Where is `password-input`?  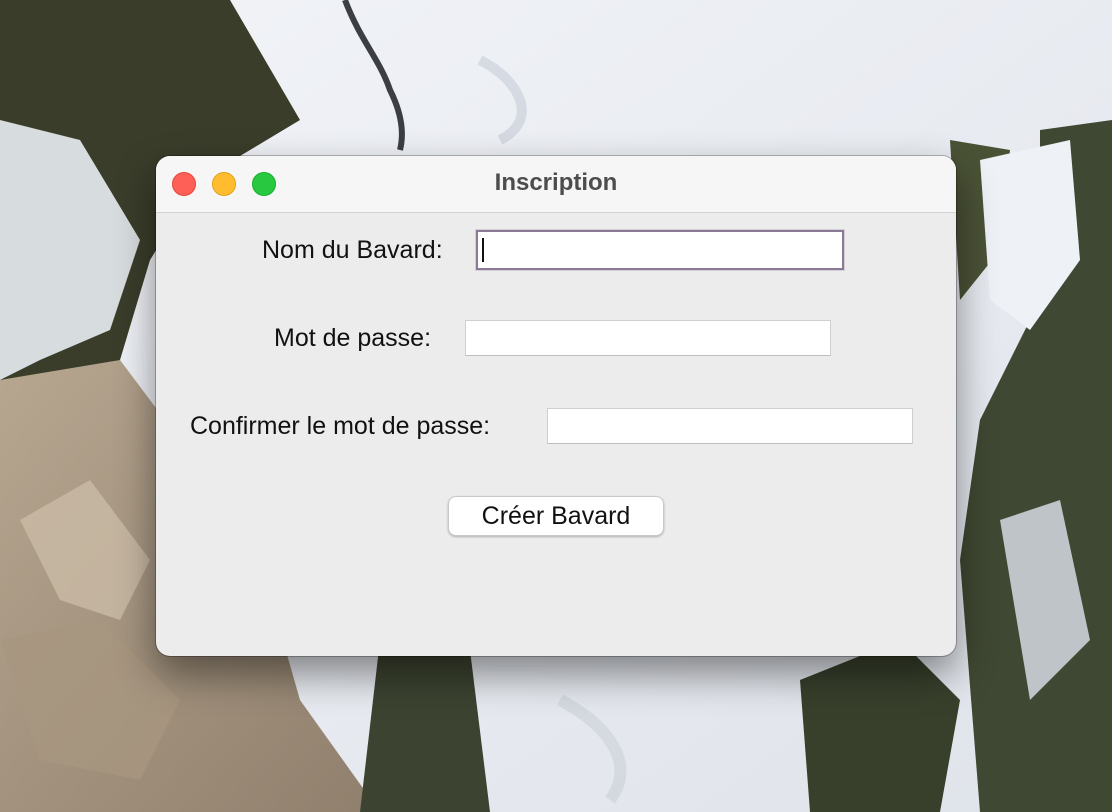
password-input is located at coordinates (648, 338).